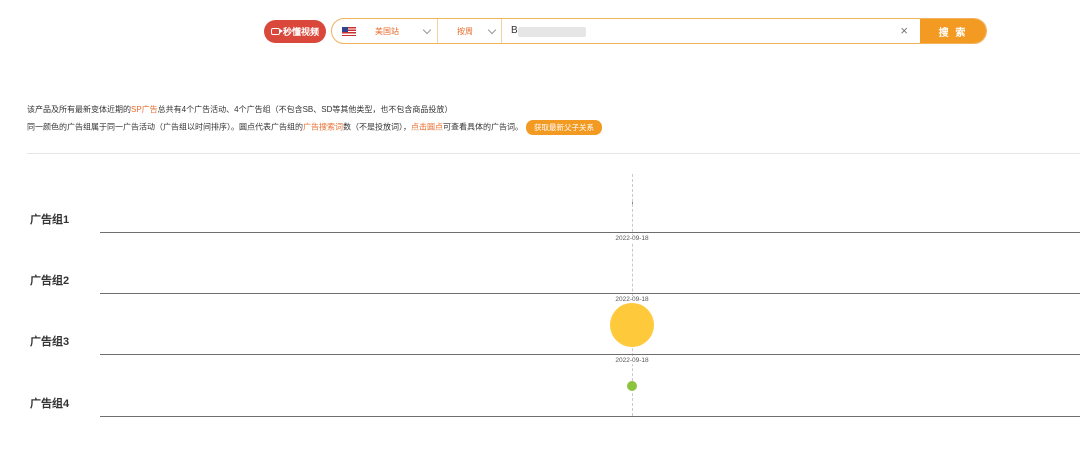 This screenshot has height=454, width=1080. What do you see at coordinates (377, 127) in the screenshot?
I see `info-text: 数（不是投放词），` at bounding box center [377, 127].